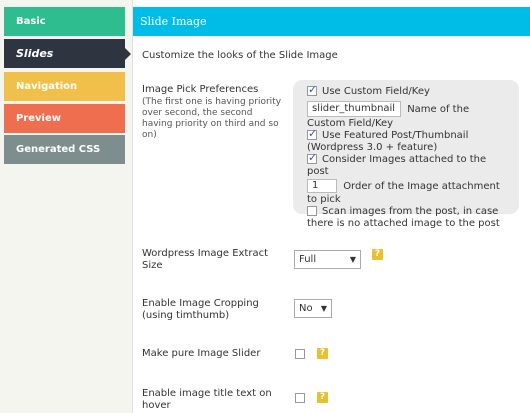  What do you see at coordinates (200, 303) in the screenshot?
I see `cropping-label: Enable Image Cropping` at bounding box center [200, 303].